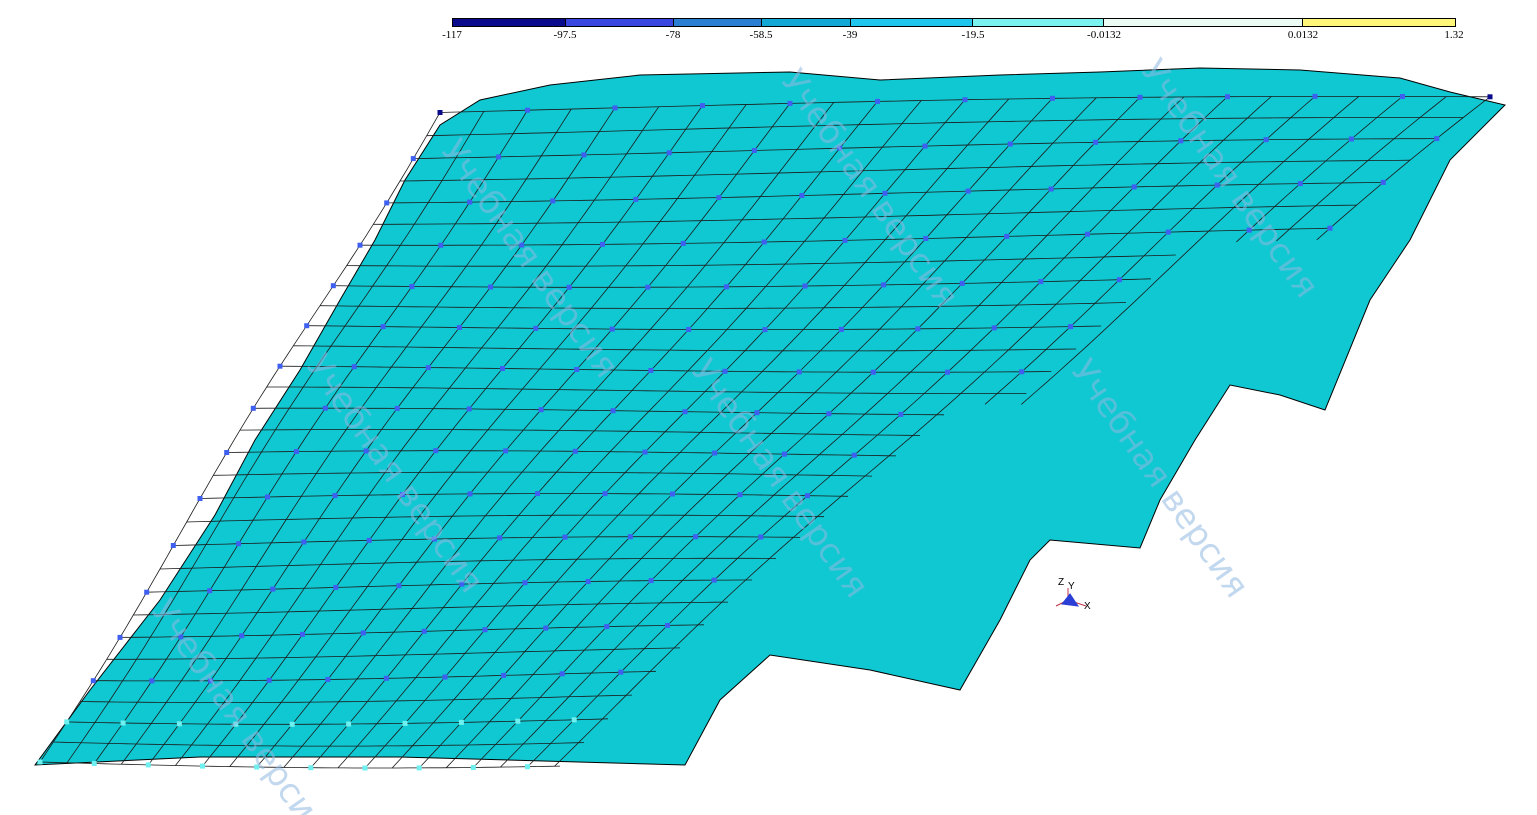  I want to click on mesh-line, so click(300, 765).